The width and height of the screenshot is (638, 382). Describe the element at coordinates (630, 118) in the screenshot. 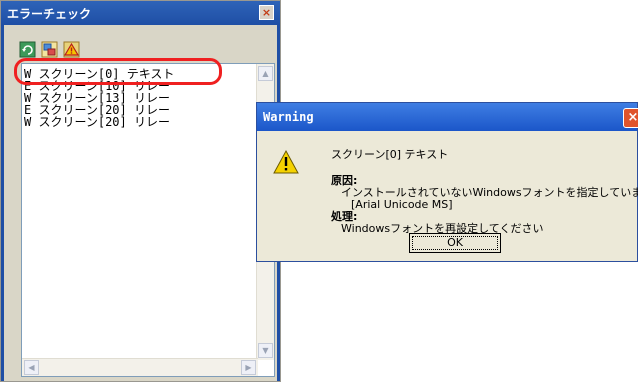

I see `dialog-close-button: ×` at that location.